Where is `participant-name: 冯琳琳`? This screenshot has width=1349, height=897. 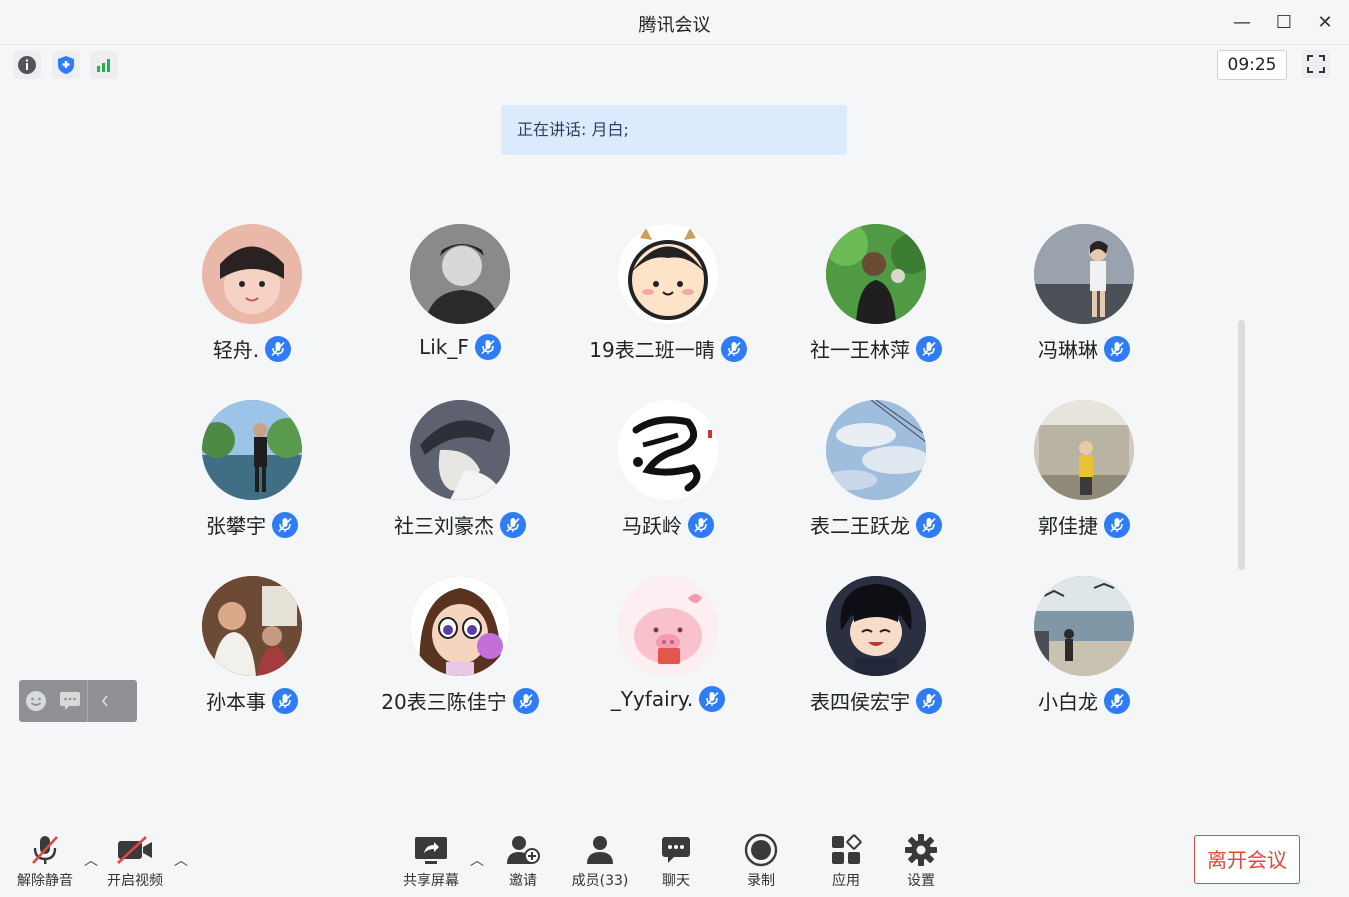 participant-name: 冯琳琳 is located at coordinates (1068, 350).